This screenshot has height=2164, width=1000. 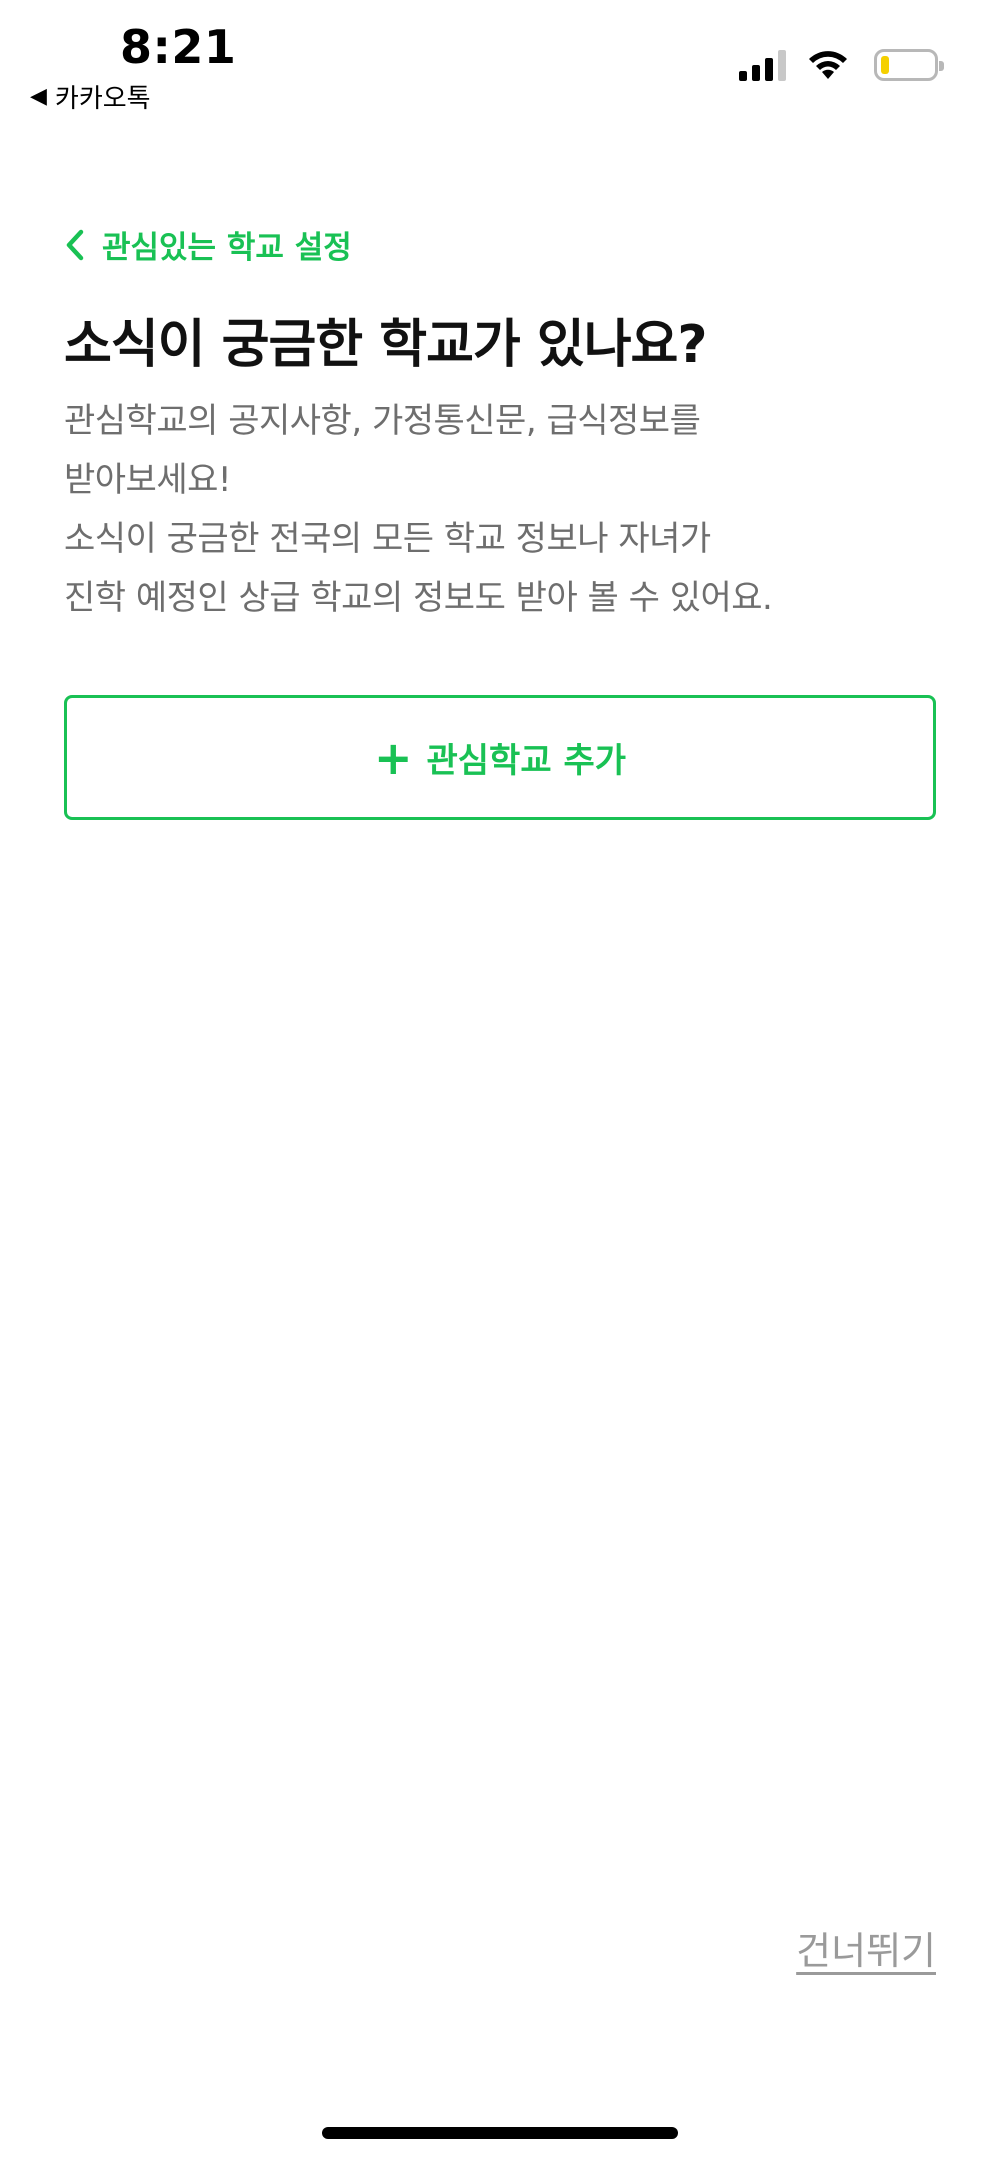 I want to click on nav-back-button: 관심있는 학교 설정, so click(x=208, y=244).